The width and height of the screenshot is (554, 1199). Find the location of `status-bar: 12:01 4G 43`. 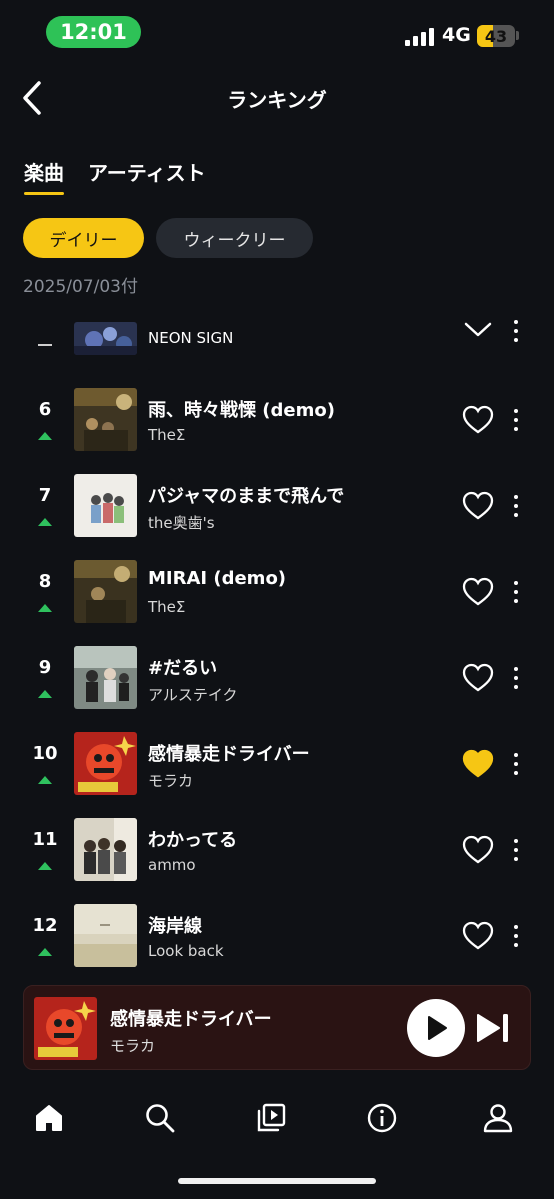

status-bar: 12:01 4G 43 is located at coordinates (277, 30).